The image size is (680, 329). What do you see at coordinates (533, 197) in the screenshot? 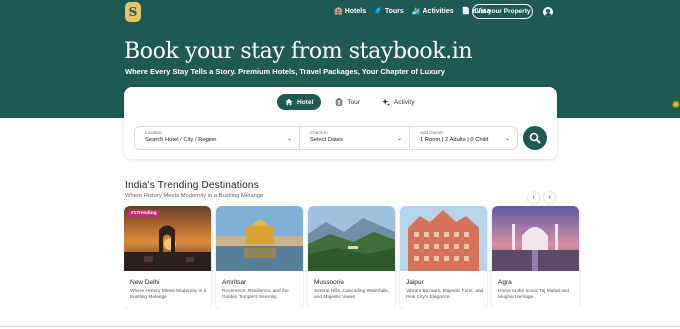
I see `carousel-prev-button: ‹` at bounding box center [533, 197].